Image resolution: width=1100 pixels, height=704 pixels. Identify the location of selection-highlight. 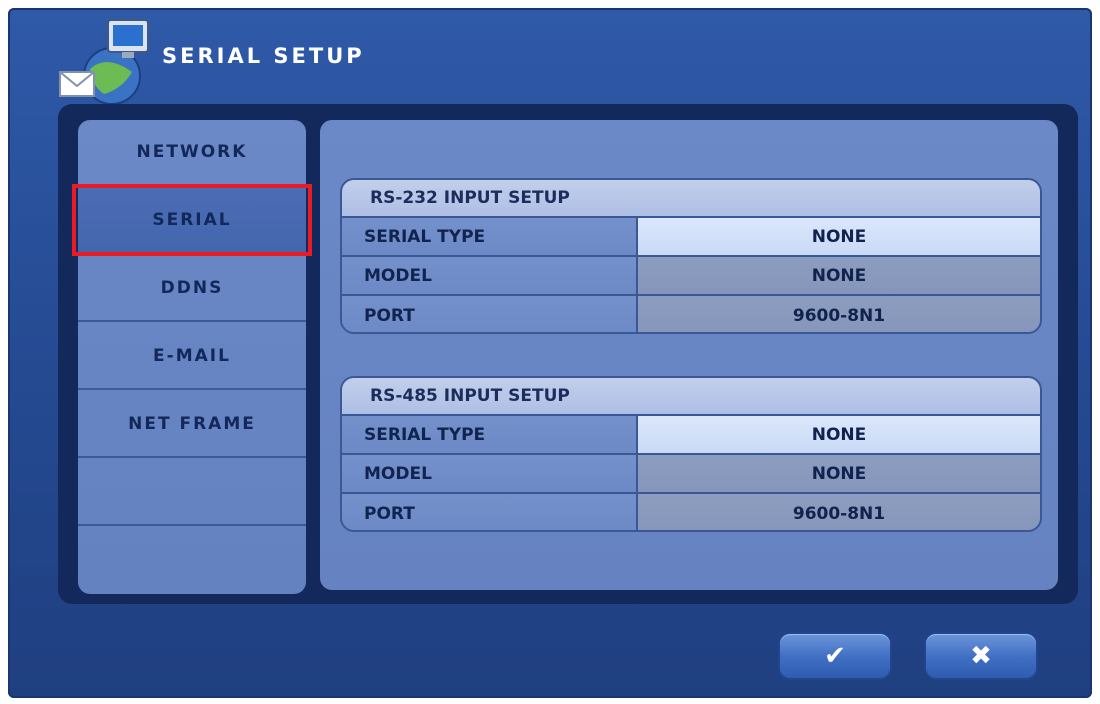
(192, 220).